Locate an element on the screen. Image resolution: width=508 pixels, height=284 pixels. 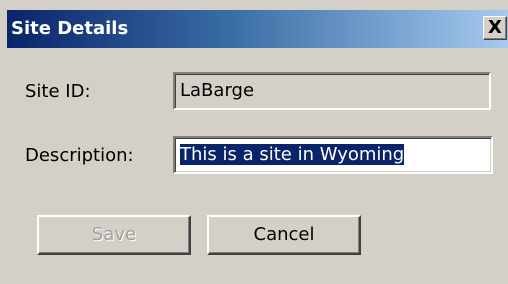
close-icon: X is located at coordinates (495, 27).